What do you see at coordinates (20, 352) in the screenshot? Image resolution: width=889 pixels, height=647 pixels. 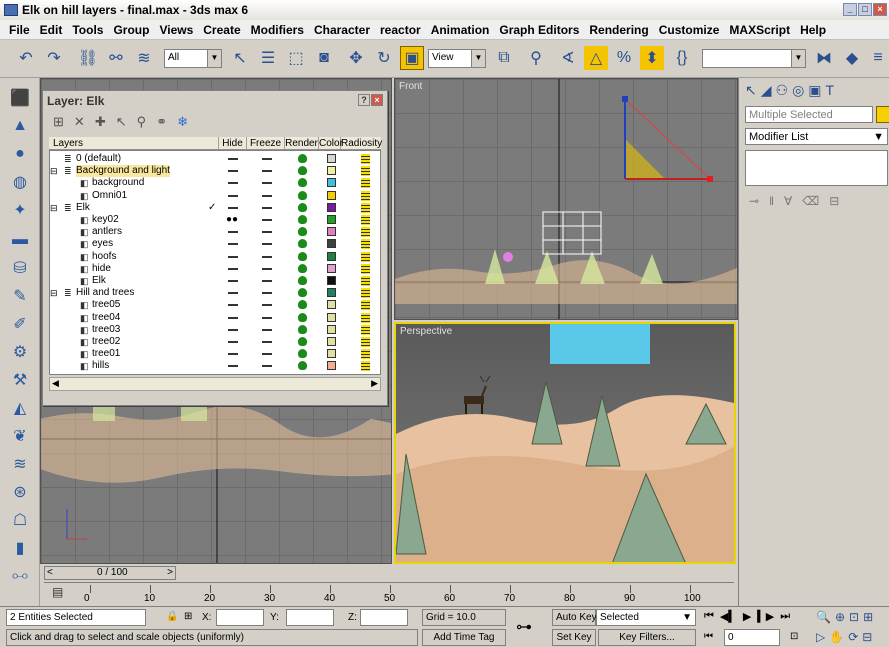 I see `gear-icon: ⚙` at bounding box center [20, 352].